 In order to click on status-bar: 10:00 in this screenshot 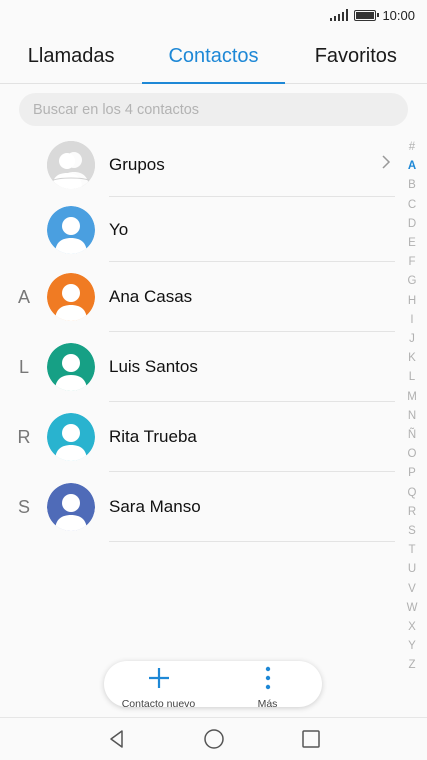, I will do `click(213, 15)`.